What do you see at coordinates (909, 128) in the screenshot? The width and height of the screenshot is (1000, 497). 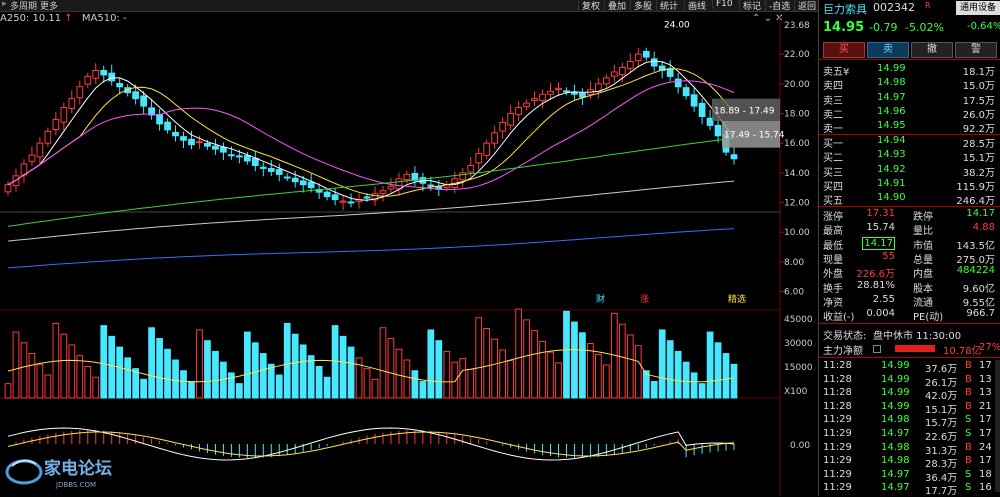 I see `asks-row: 卖一 14.95 92.2万` at bounding box center [909, 128].